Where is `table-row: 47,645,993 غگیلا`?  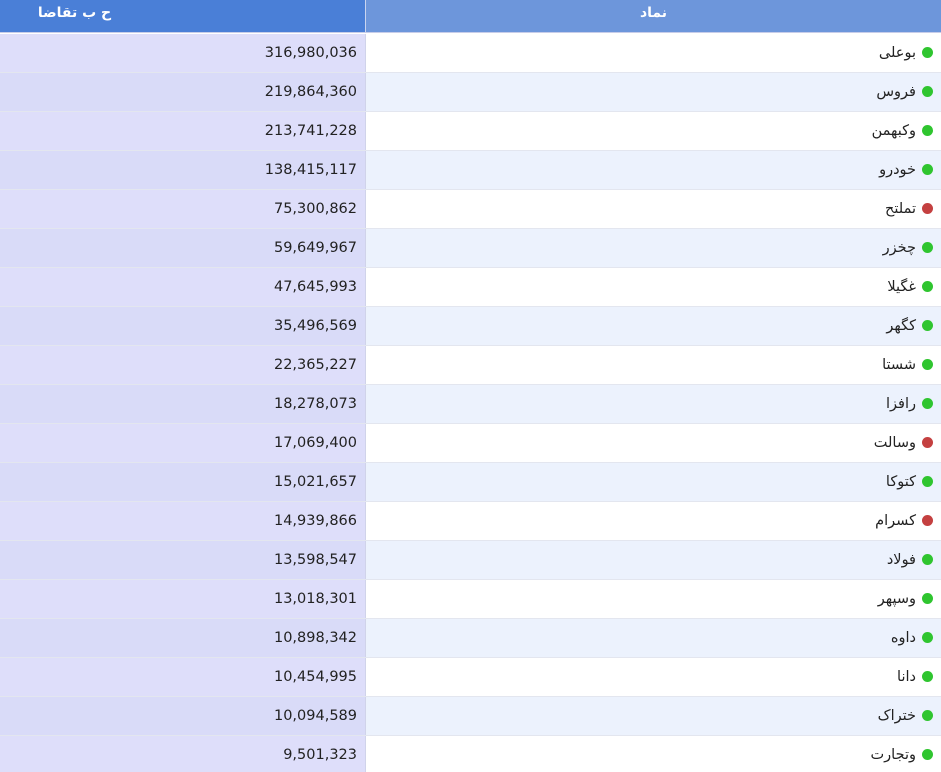 table-row: 47,645,993 غگیلا is located at coordinates (470, 287).